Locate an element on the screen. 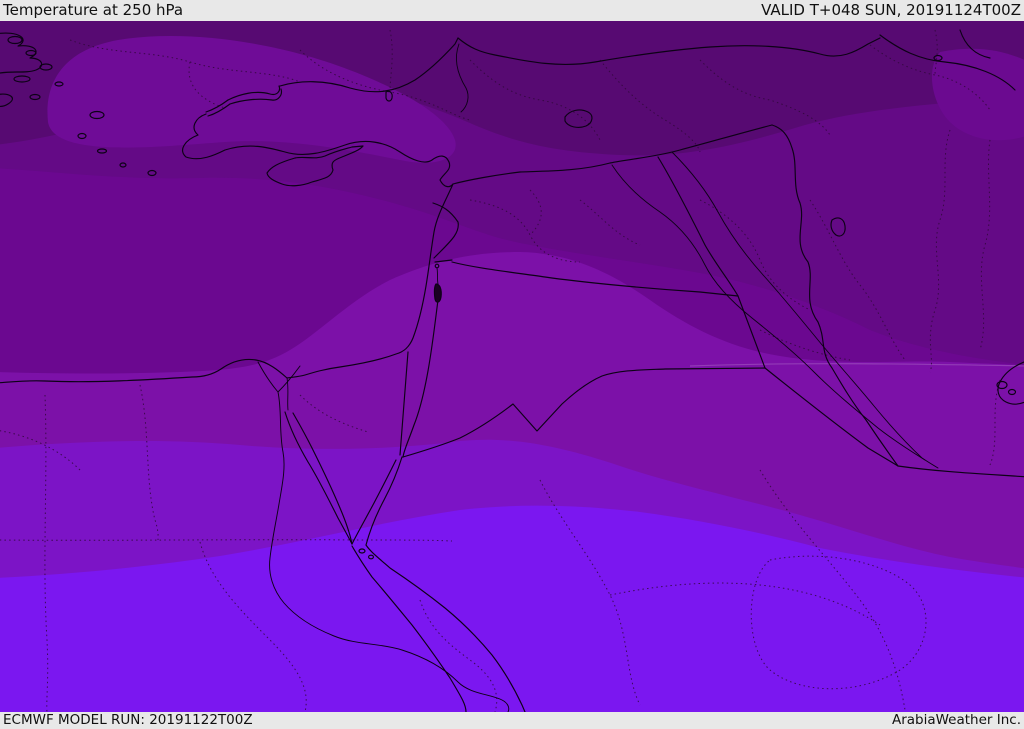 This screenshot has width=1024, height=729. dead-sea is located at coordinates (437, 293).